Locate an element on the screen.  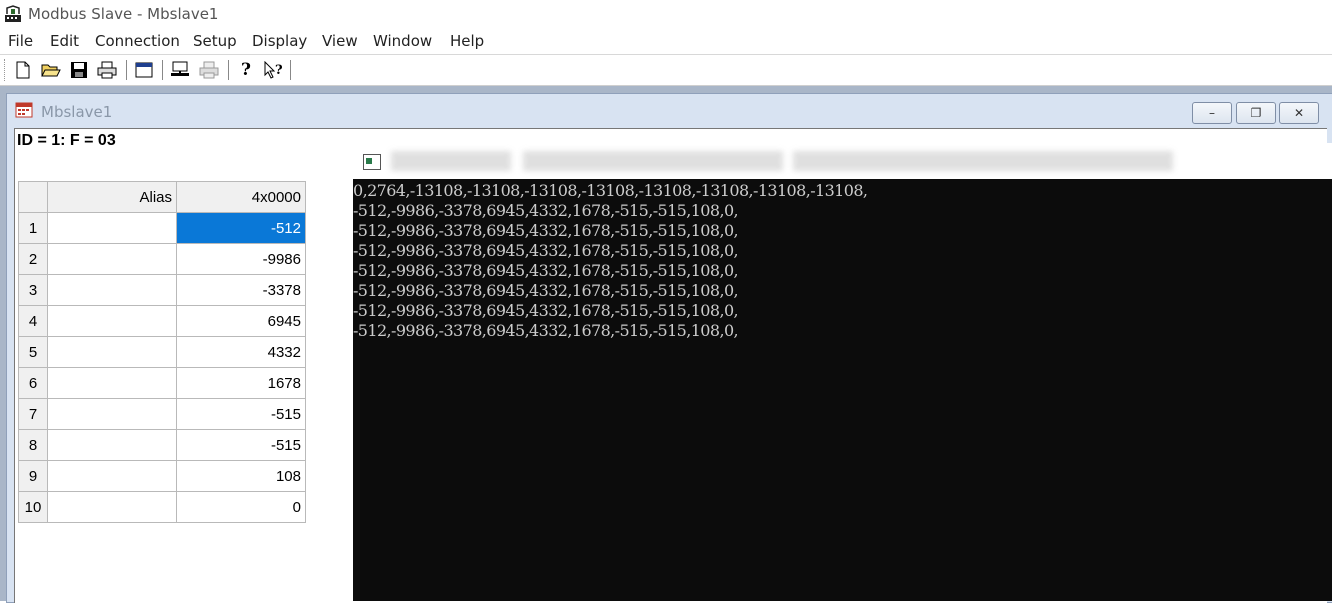
register-value-cell: -512 is located at coordinates (241, 228).